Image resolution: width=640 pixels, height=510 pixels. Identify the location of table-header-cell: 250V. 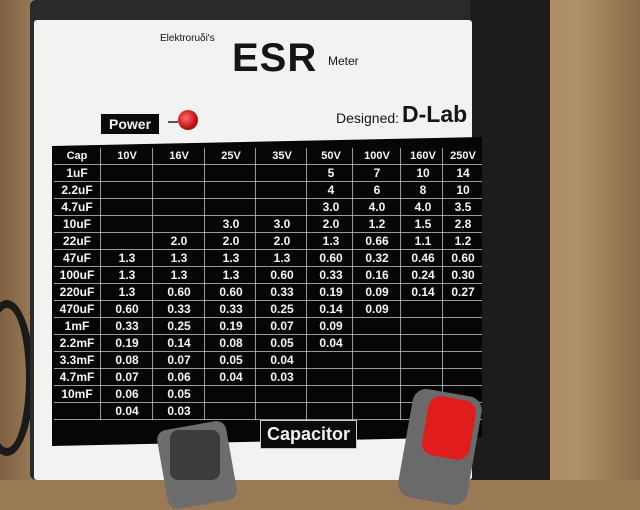
(463, 156).